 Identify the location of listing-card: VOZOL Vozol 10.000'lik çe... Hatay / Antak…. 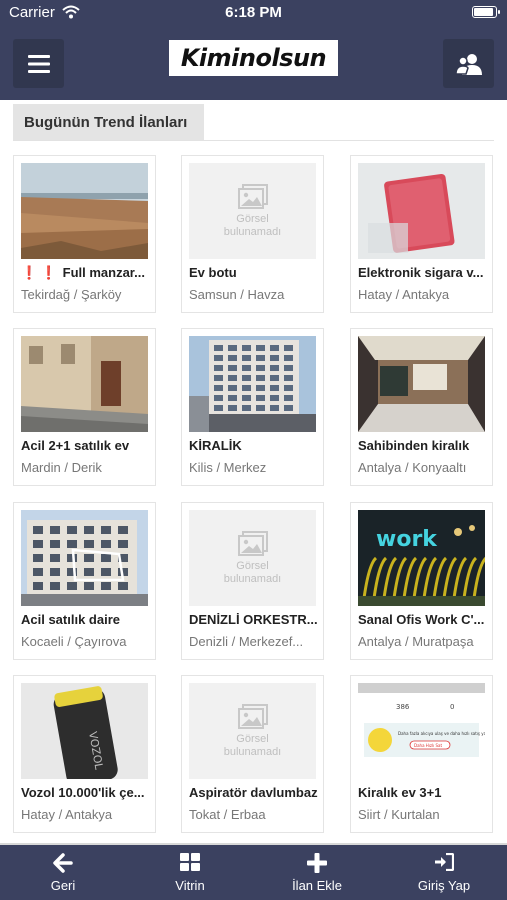
(84, 754).